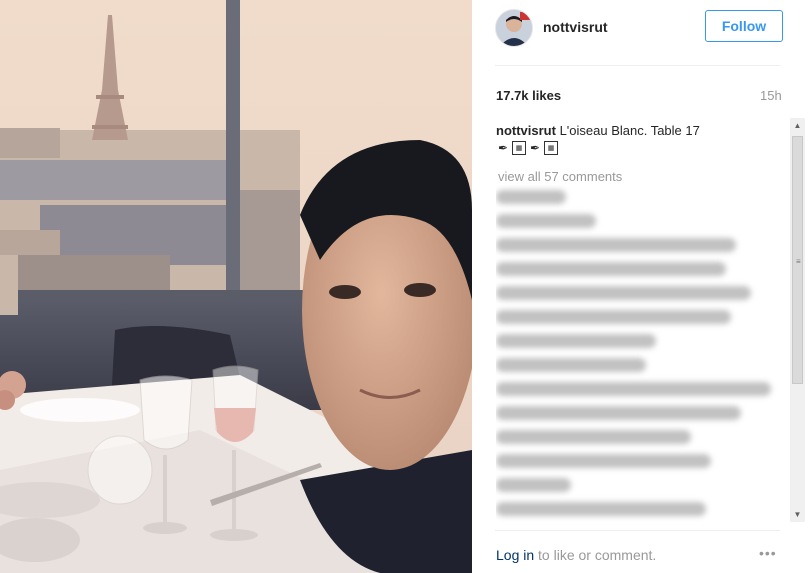 This screenshot has height=573, width=811. I want to click on scroll-down-arrow-icon: ▼, so click(797, 514).